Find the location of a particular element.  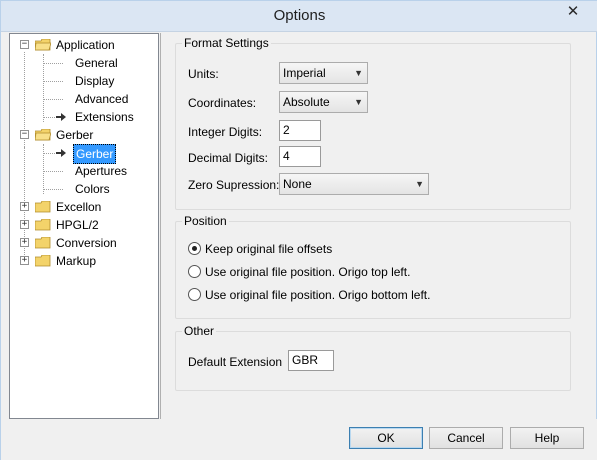

tree-item-apertures: Apertures is located at coordinates (92, 171).